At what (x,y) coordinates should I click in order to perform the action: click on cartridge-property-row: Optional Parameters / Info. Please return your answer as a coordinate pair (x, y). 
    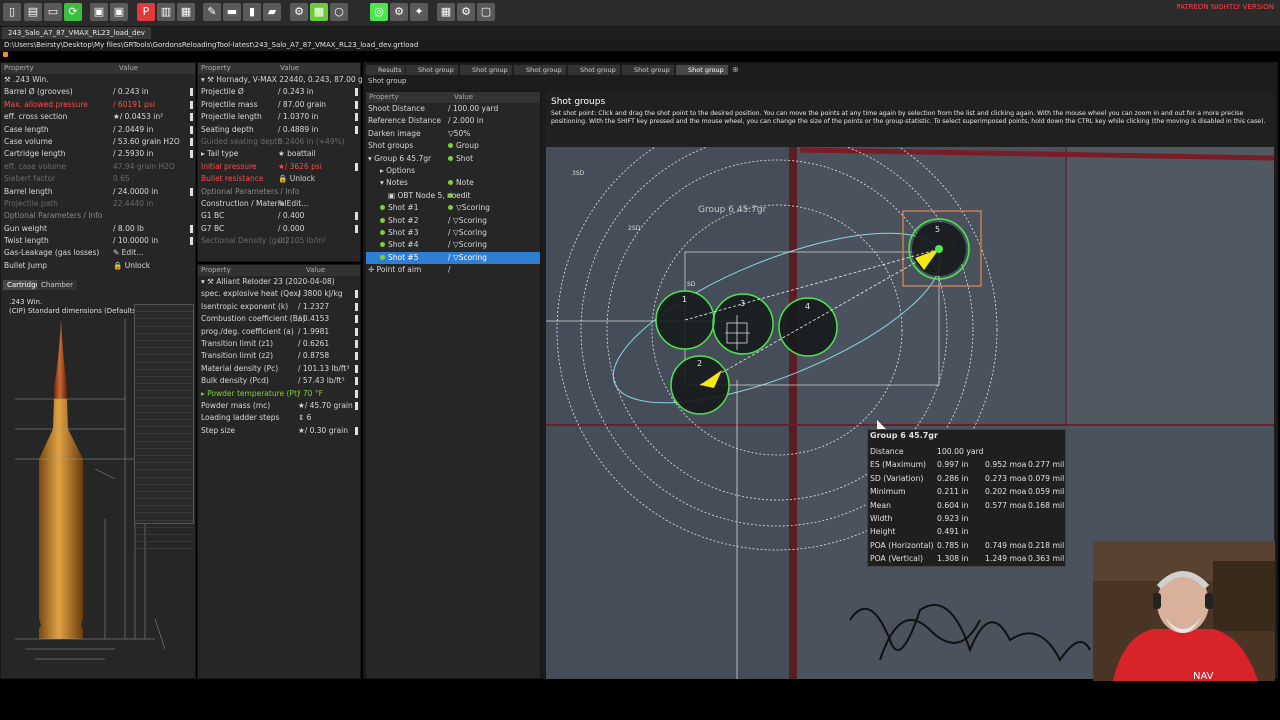
    Looking at the image, I should click on (98, 216).